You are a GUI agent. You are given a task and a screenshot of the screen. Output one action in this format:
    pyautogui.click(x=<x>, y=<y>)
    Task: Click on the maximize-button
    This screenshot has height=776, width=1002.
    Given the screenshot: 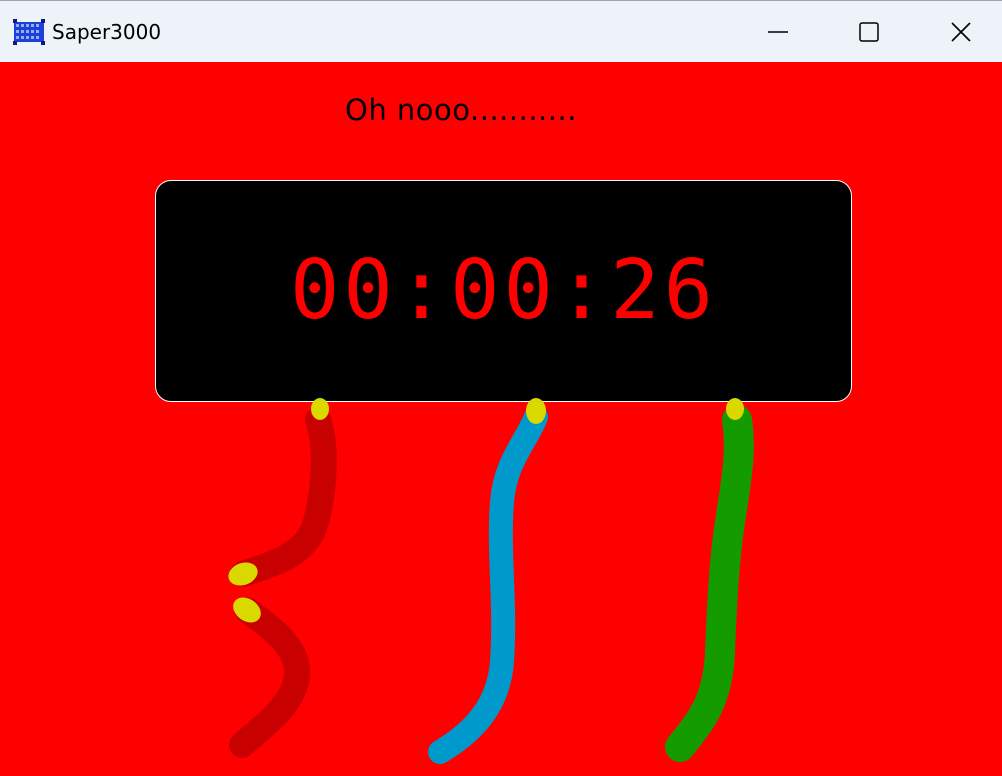 What is the action you would take?
    pyautogui.click(x=868, y=31)
    